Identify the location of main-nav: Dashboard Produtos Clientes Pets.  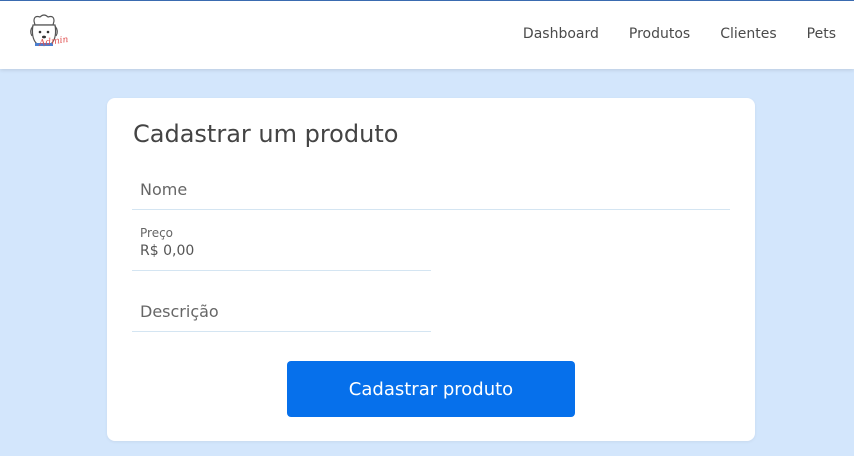
(679, 36).